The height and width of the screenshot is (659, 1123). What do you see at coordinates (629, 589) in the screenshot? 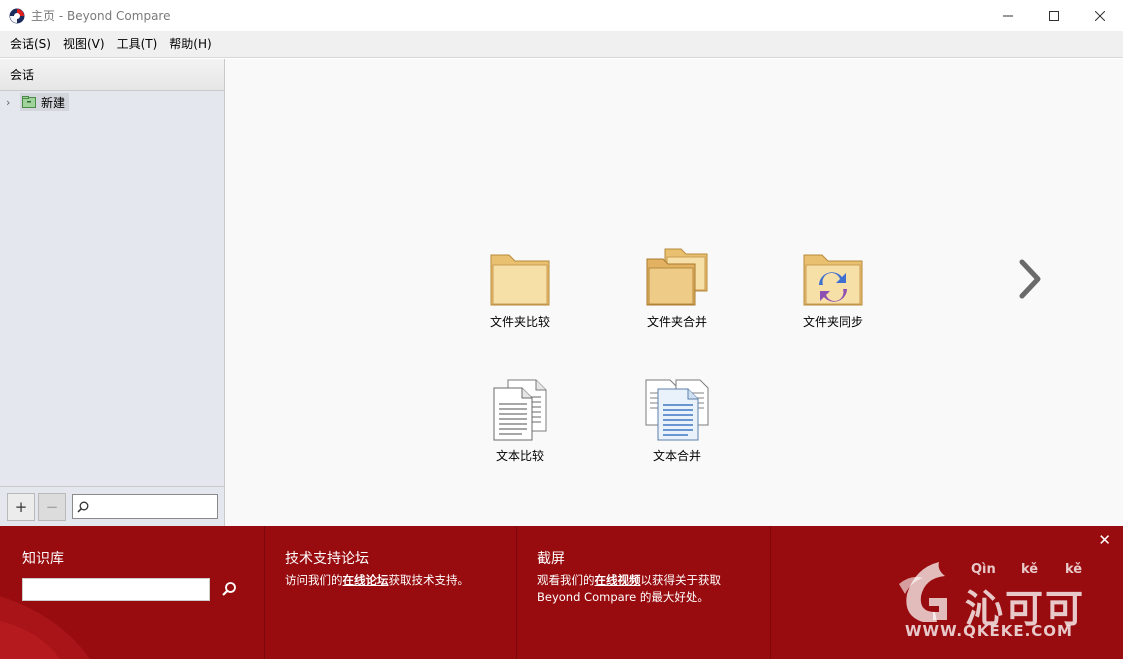
I see `screenshot-text: 观看我们的在线视频以获得关于获取 Beyond Compare 的最大好处。` at bounding box center [629, 589].